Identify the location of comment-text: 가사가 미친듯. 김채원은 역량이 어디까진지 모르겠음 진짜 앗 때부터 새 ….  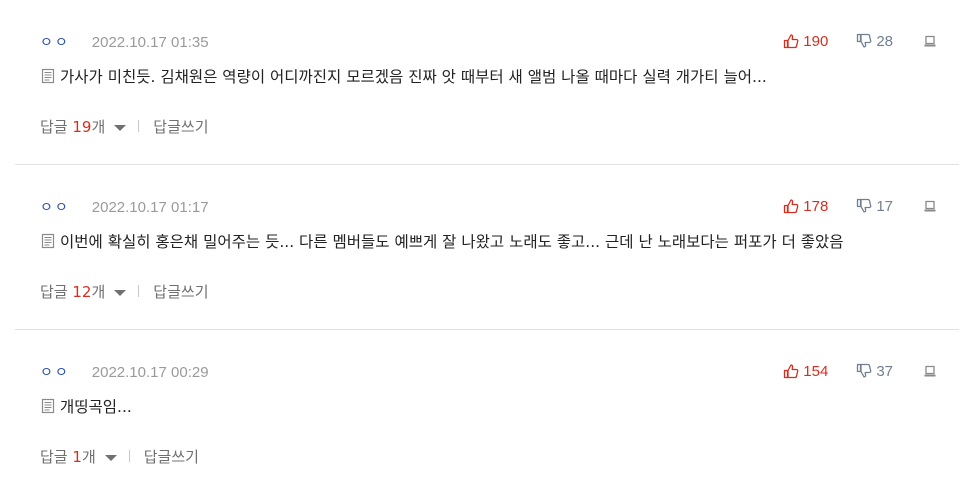
(413, 77).